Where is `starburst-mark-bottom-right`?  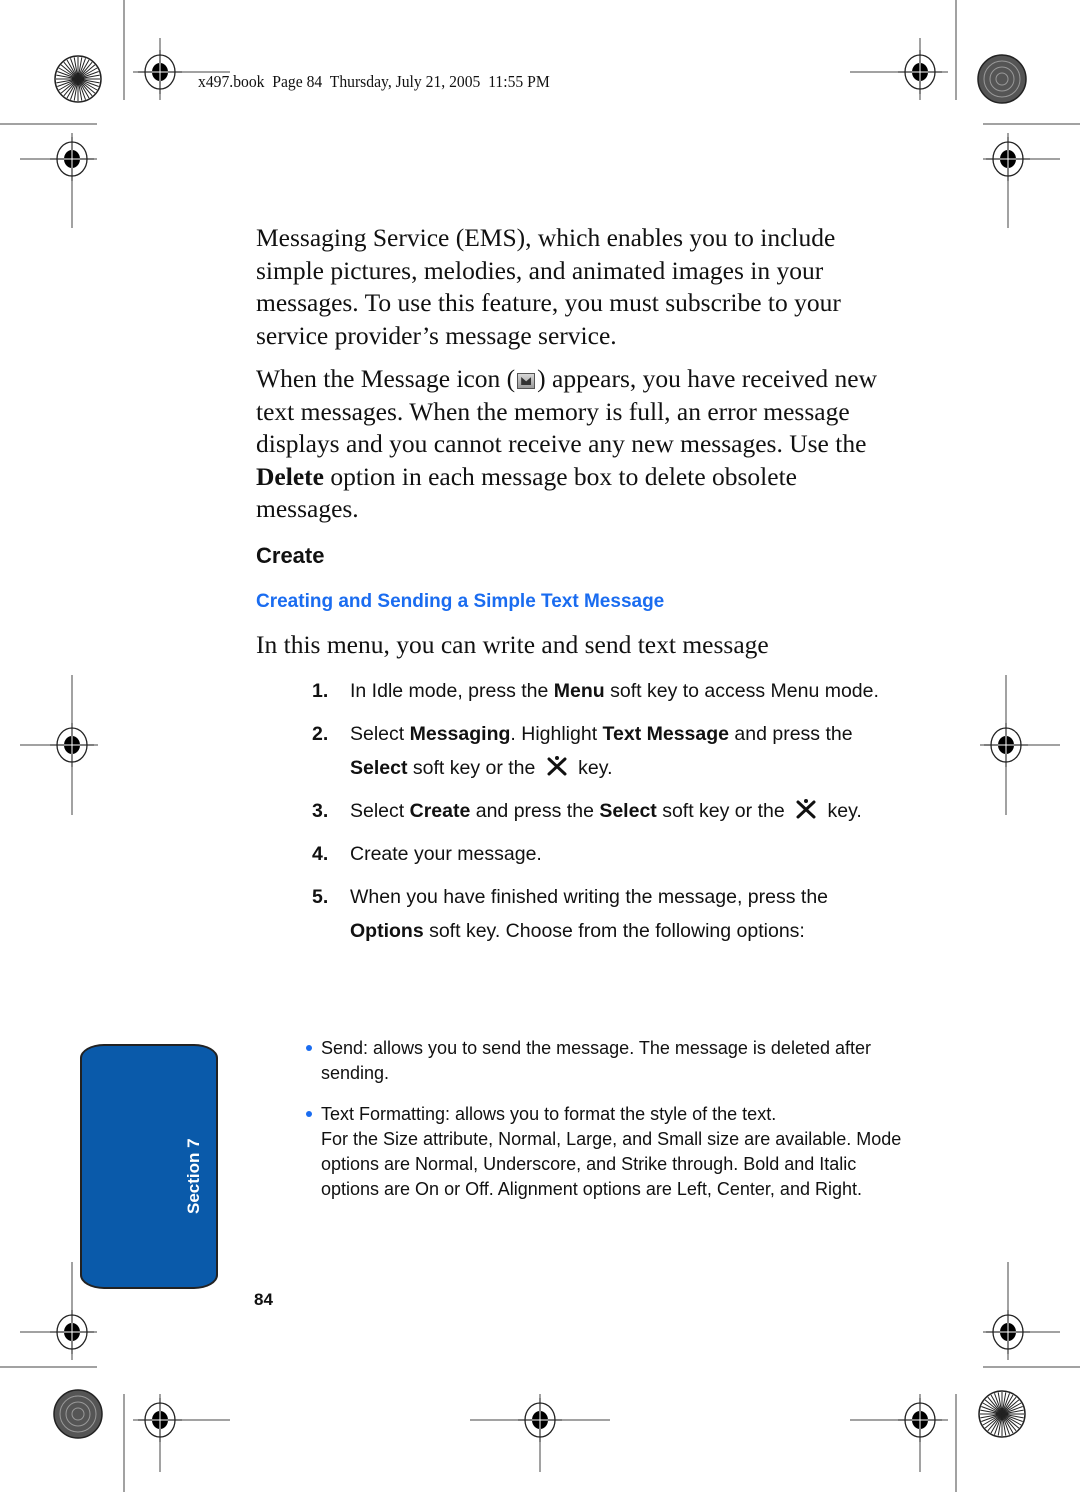 starburst-mark-bottom-right is located at coordinates (1002, 1414).